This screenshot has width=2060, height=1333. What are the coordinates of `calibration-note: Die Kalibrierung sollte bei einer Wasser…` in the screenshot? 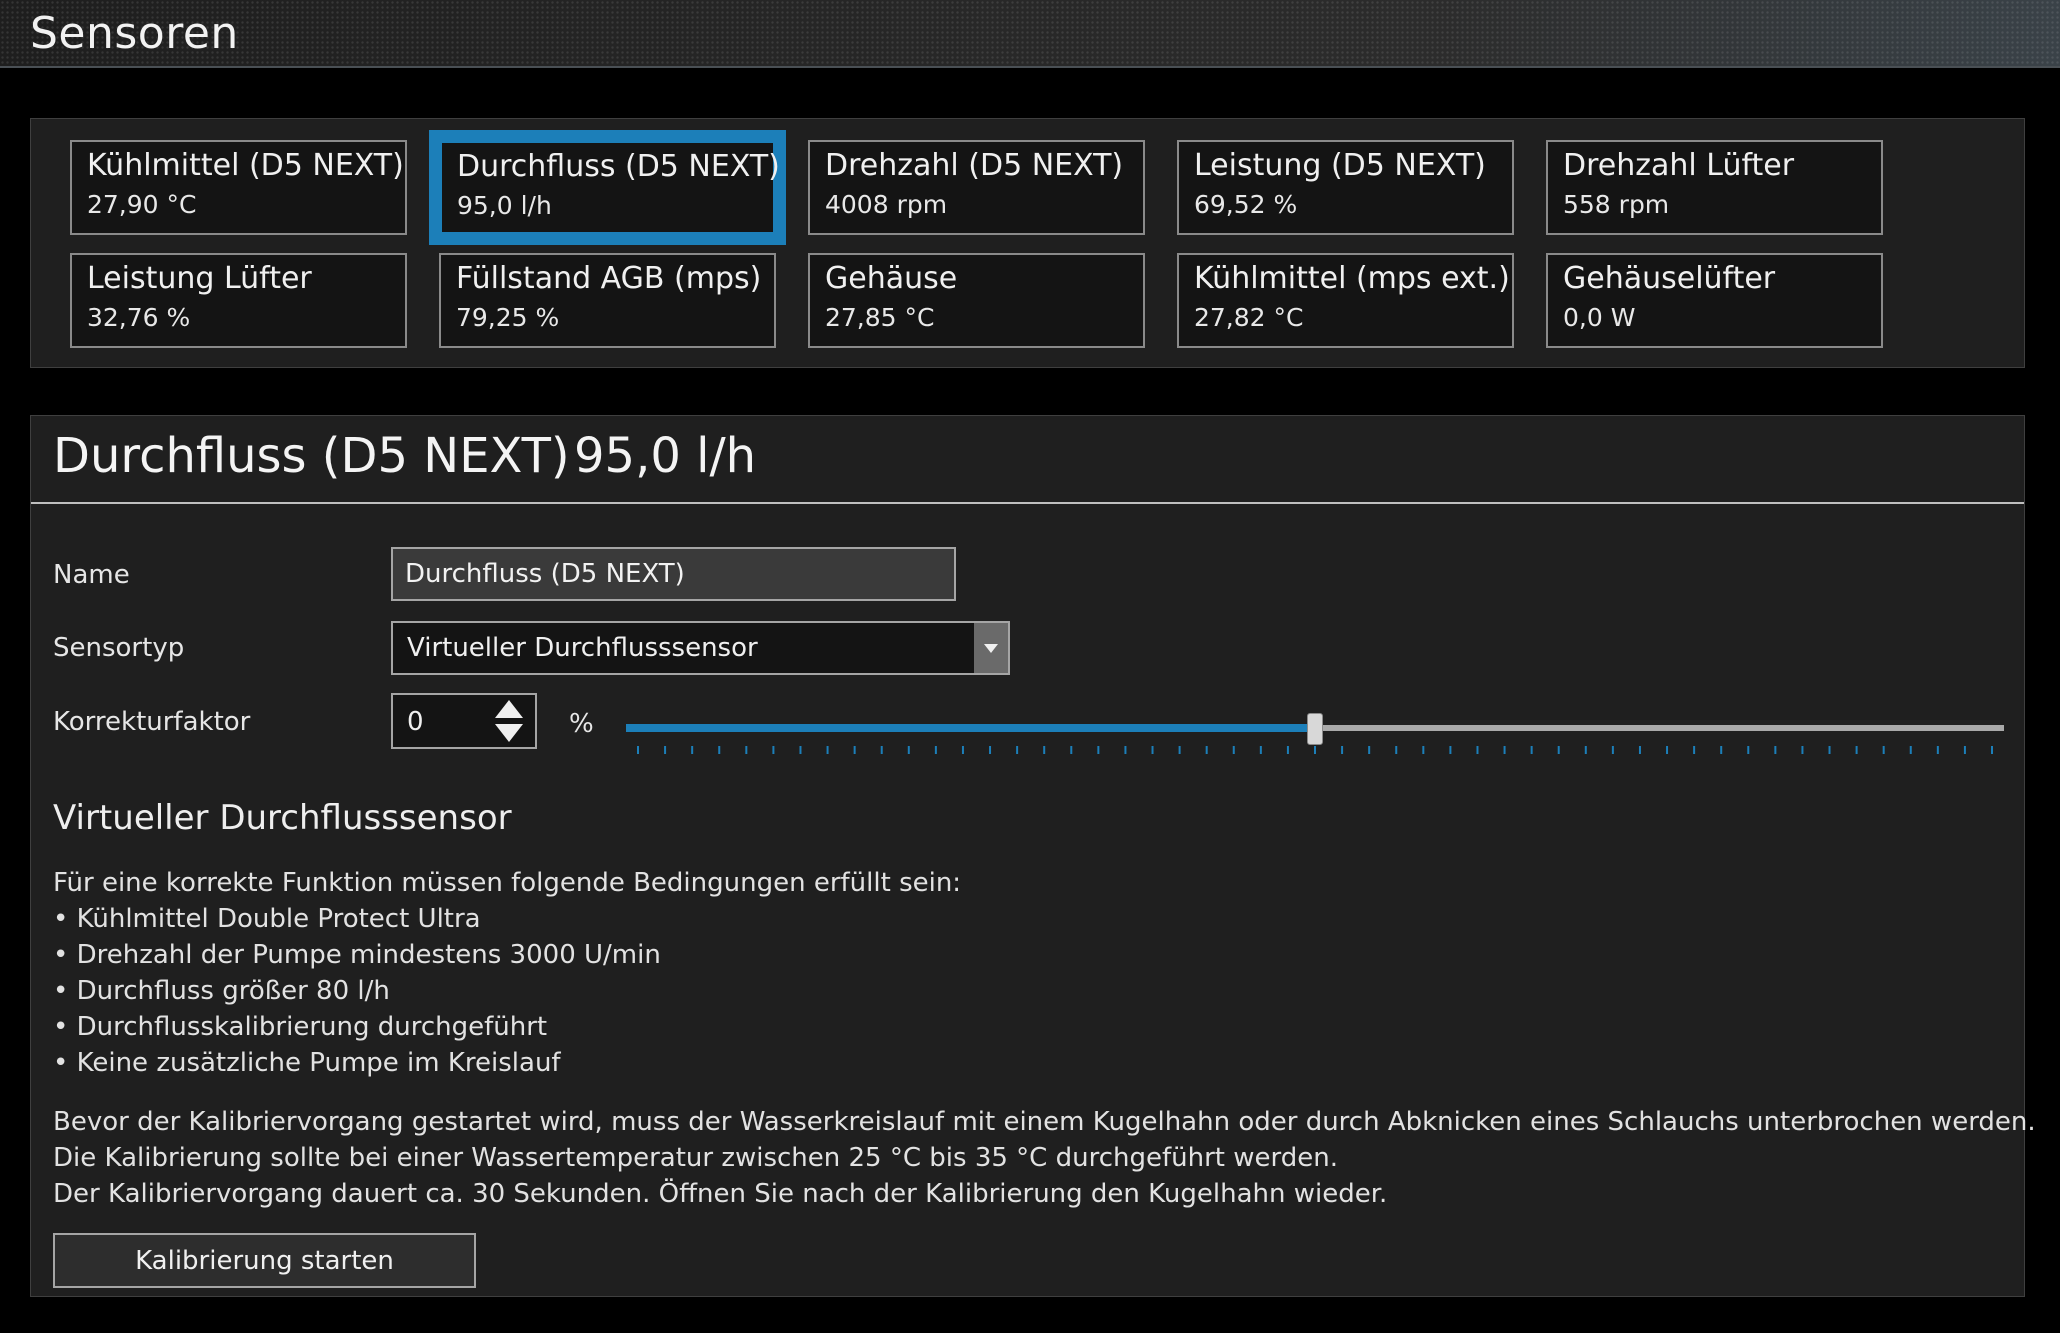 It's located at (695, 1158).